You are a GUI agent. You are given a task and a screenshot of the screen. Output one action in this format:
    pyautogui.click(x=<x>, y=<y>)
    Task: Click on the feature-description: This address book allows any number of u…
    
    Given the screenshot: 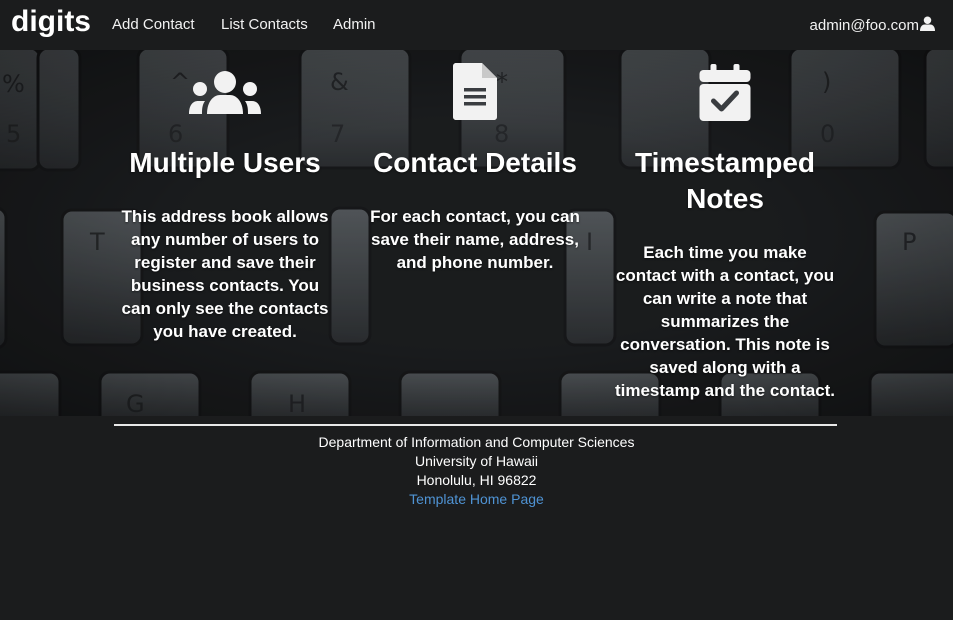 What is the action you would take?
    pyautogui.click(x=225, y=274)
    